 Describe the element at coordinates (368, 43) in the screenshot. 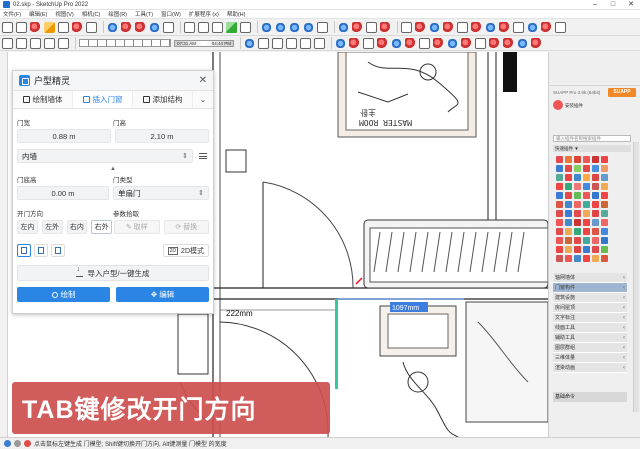

I see `walk-icon` at that location.